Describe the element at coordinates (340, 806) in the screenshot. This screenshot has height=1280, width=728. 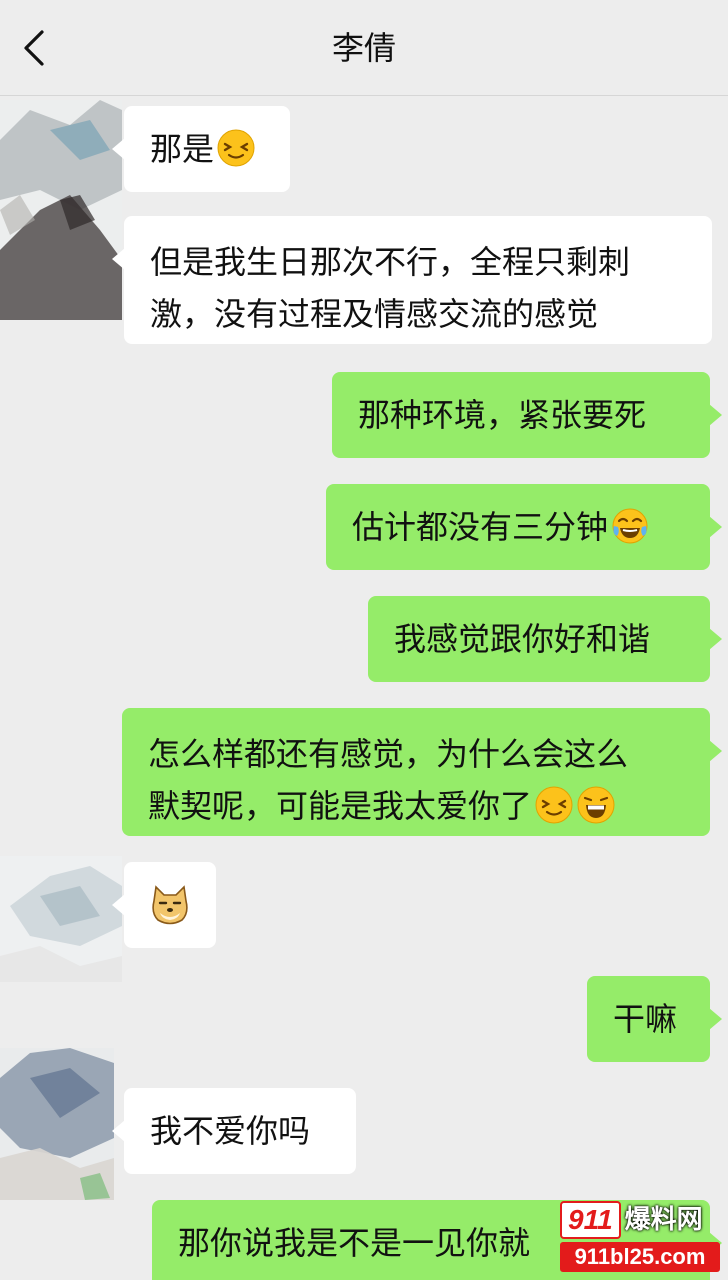
I see `message-text: 默契呢，可能是我太爱你了` at that location.